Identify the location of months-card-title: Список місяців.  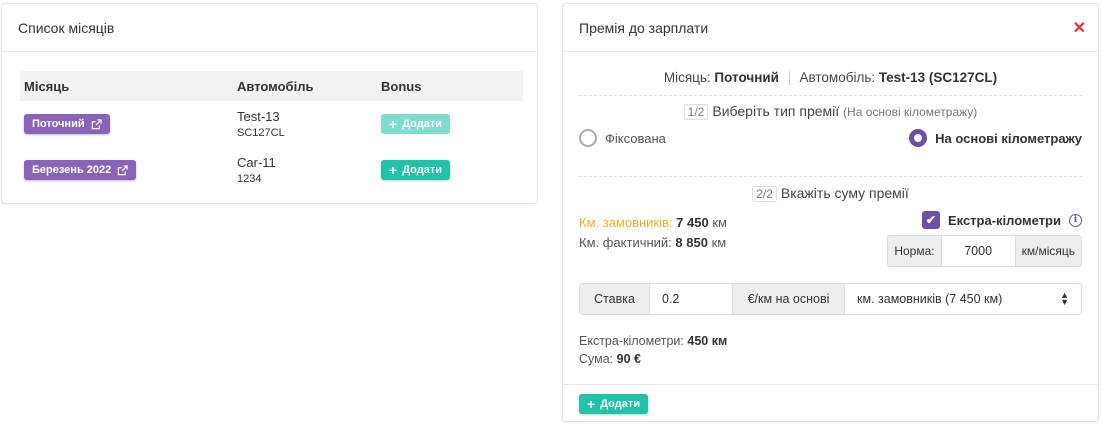
(269, 28).